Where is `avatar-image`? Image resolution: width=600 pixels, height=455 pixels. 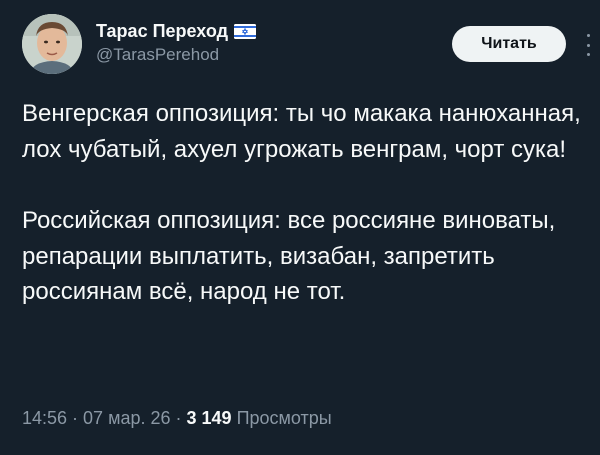
avatar-image is located at coordinates (52, 44).